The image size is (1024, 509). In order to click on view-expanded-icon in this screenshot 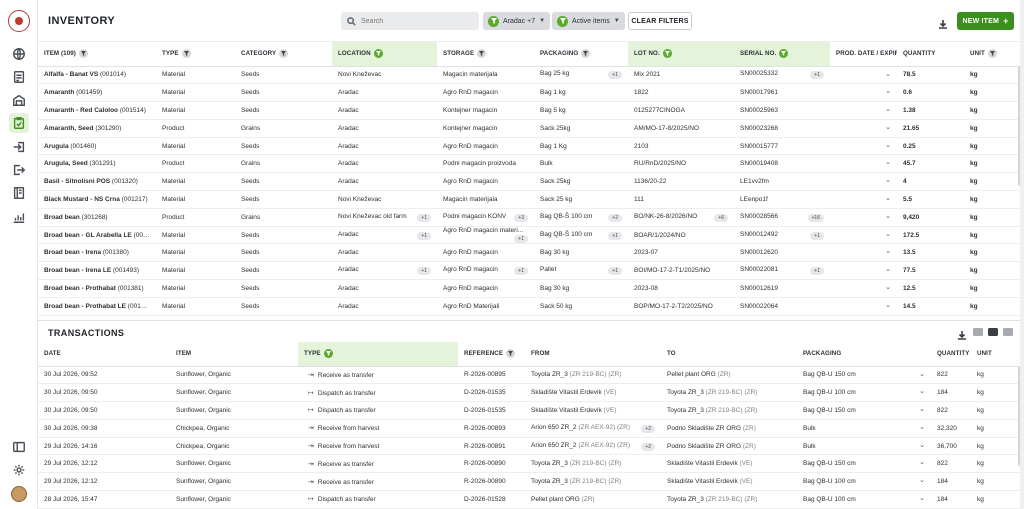, I will do `click(1008, 332)`.